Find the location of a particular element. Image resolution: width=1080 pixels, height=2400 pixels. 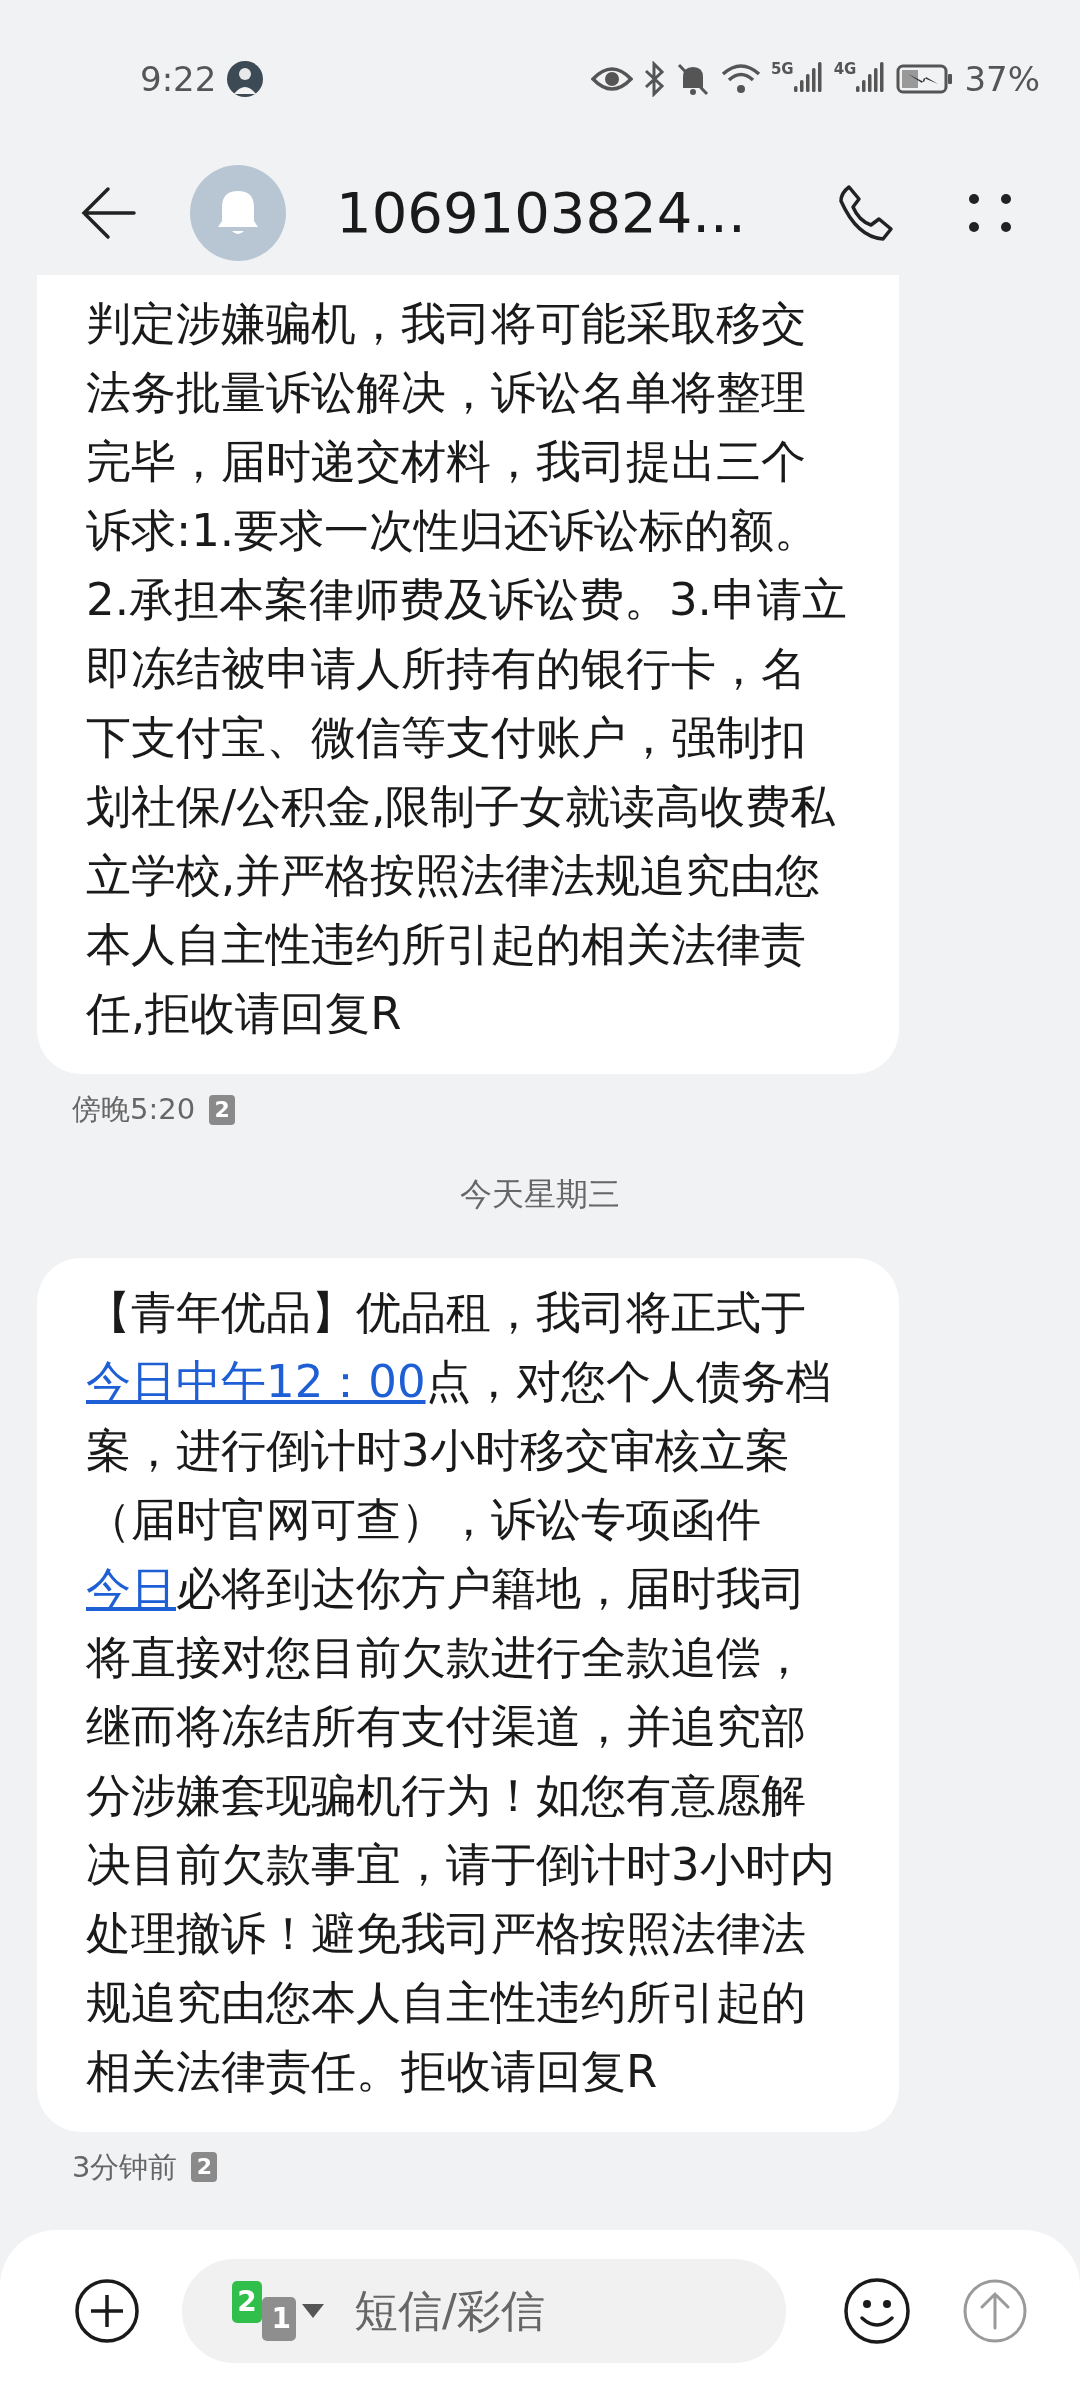

battery-charging-icon is located at coordinates (925, 79).